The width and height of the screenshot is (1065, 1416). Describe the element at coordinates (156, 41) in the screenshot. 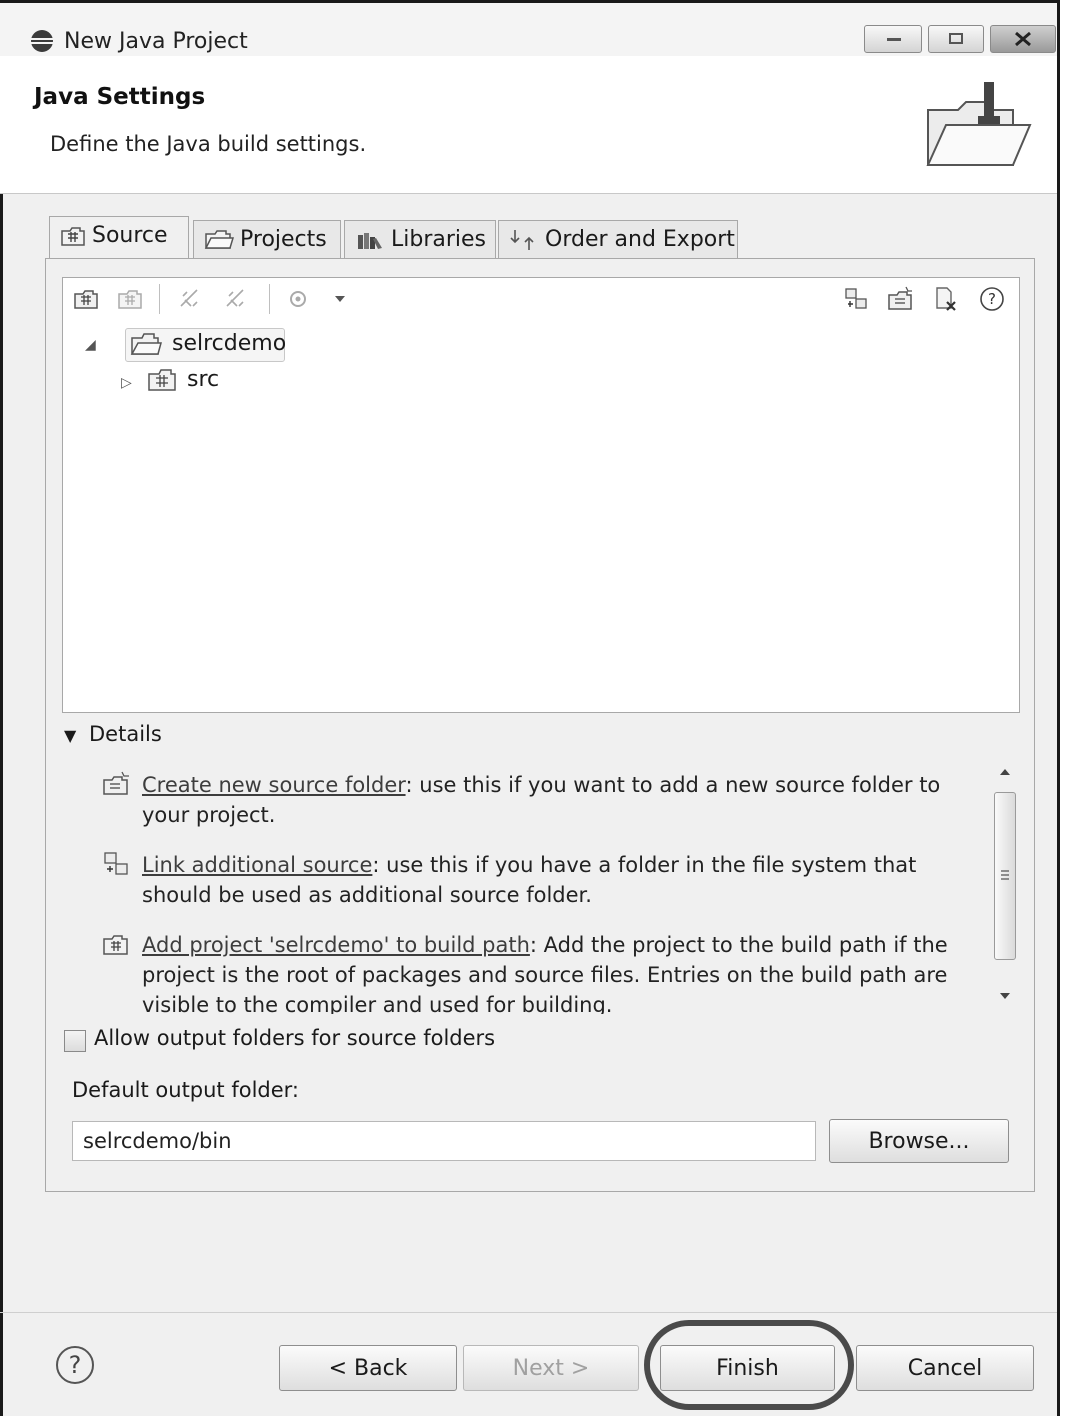

I see `window-title: New Java Project` at that location.